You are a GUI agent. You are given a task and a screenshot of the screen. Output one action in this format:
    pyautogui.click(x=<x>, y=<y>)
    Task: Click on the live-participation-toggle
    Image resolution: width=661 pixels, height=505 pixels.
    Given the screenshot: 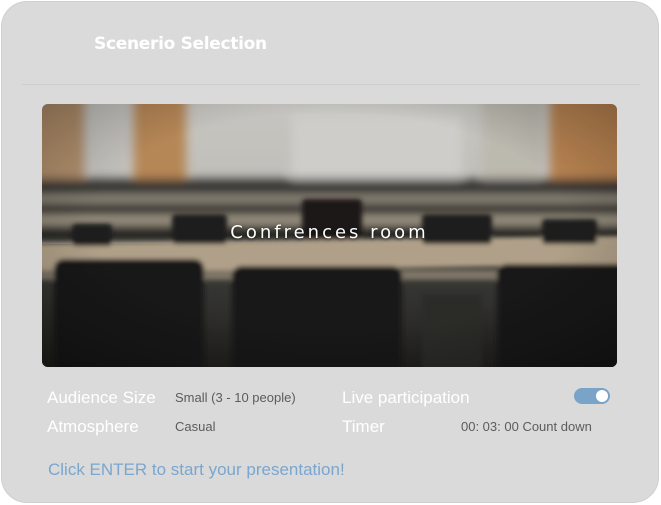 What is the action you would take?
    pyautogui.click(x=592, y=396)
    